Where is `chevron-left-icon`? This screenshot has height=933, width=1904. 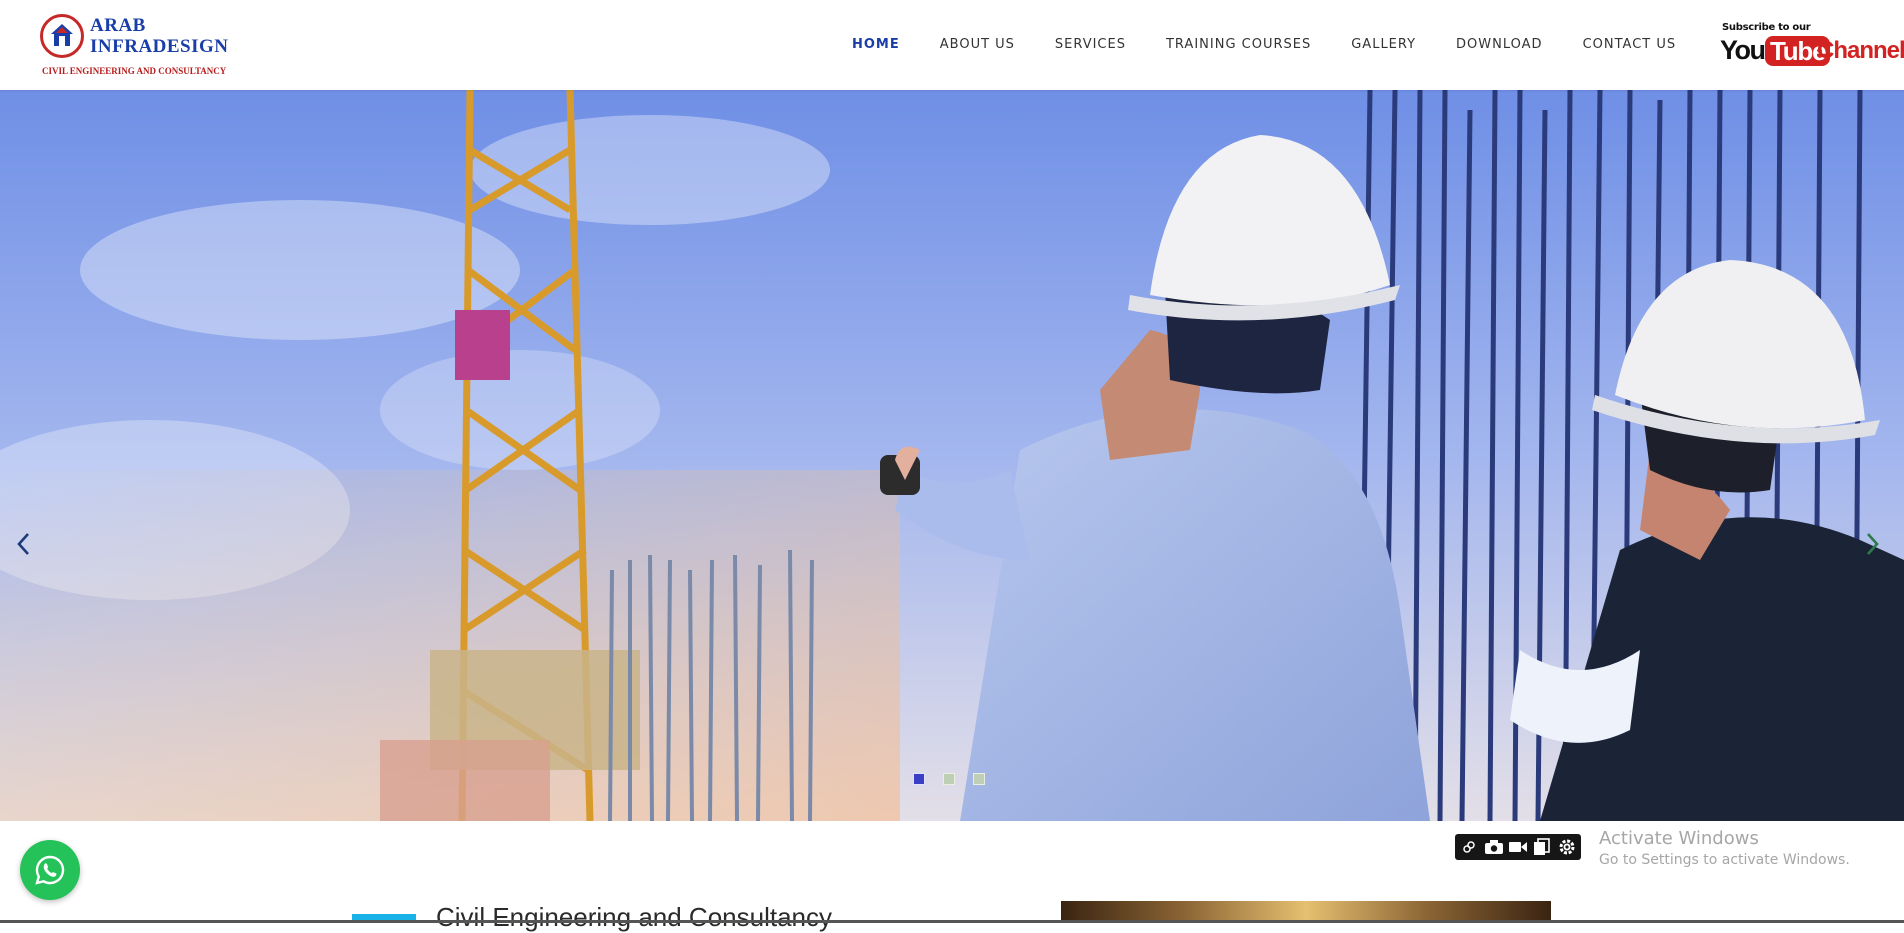 chevron-left-icon is located at coordinates (23, 544).